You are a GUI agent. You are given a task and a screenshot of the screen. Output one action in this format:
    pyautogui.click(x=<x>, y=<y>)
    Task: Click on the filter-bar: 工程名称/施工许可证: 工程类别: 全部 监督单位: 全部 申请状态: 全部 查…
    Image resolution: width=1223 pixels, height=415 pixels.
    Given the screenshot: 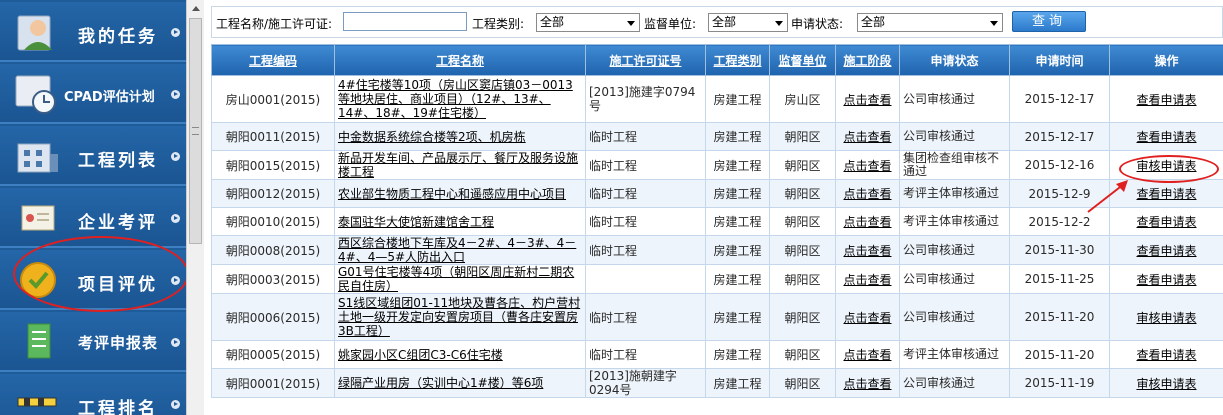 What is the action you would take?
    pyautogui.click(x=717, y=22)
    